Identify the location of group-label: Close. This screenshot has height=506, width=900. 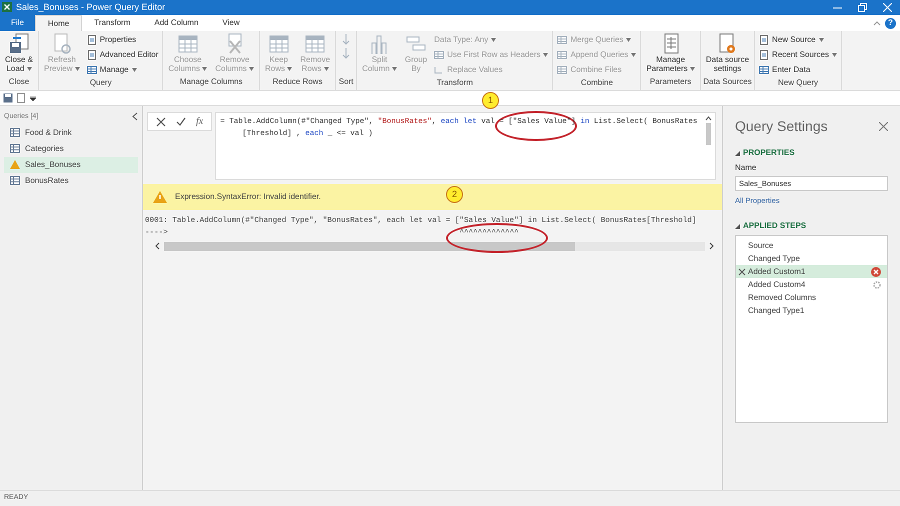
(19, 82).